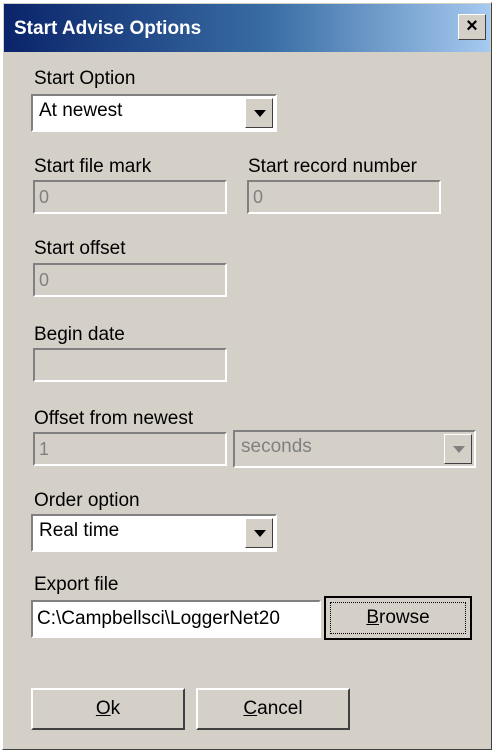 Image resolution: width=494 pixels, height=752 pixels. What do you see at coordinates (344, 197) in the screenshot?
I see `start-record-number-field: 0` at bounding box center [344, 197].